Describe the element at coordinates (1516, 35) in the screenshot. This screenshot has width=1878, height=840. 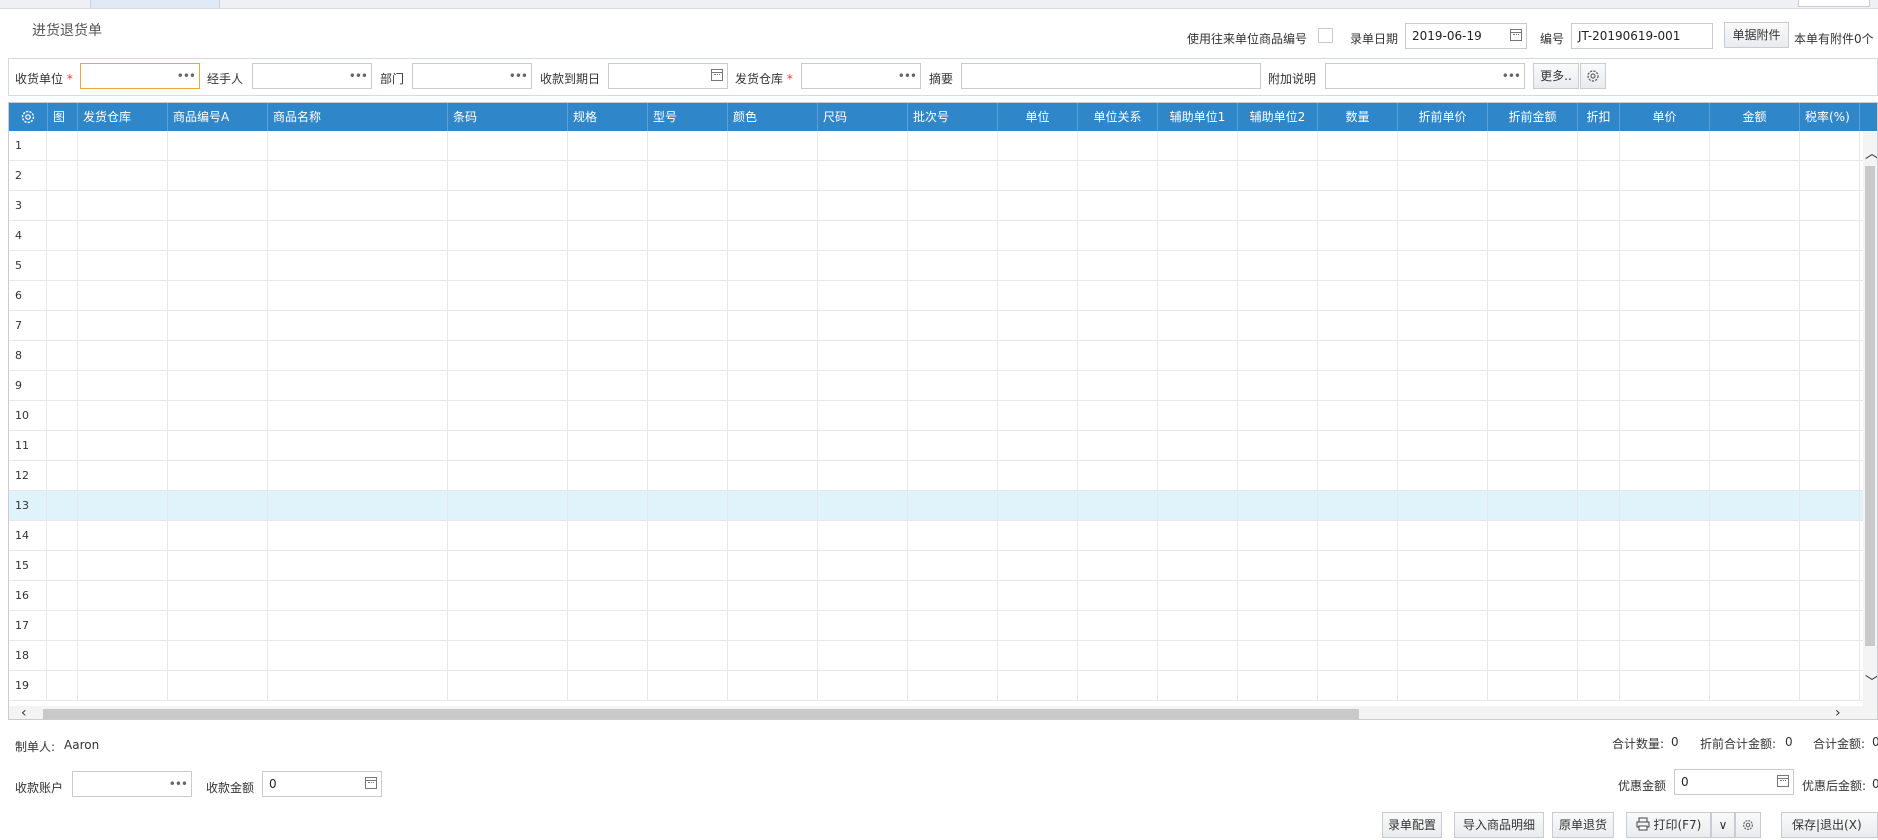
I see `calendar-icon` at that location.